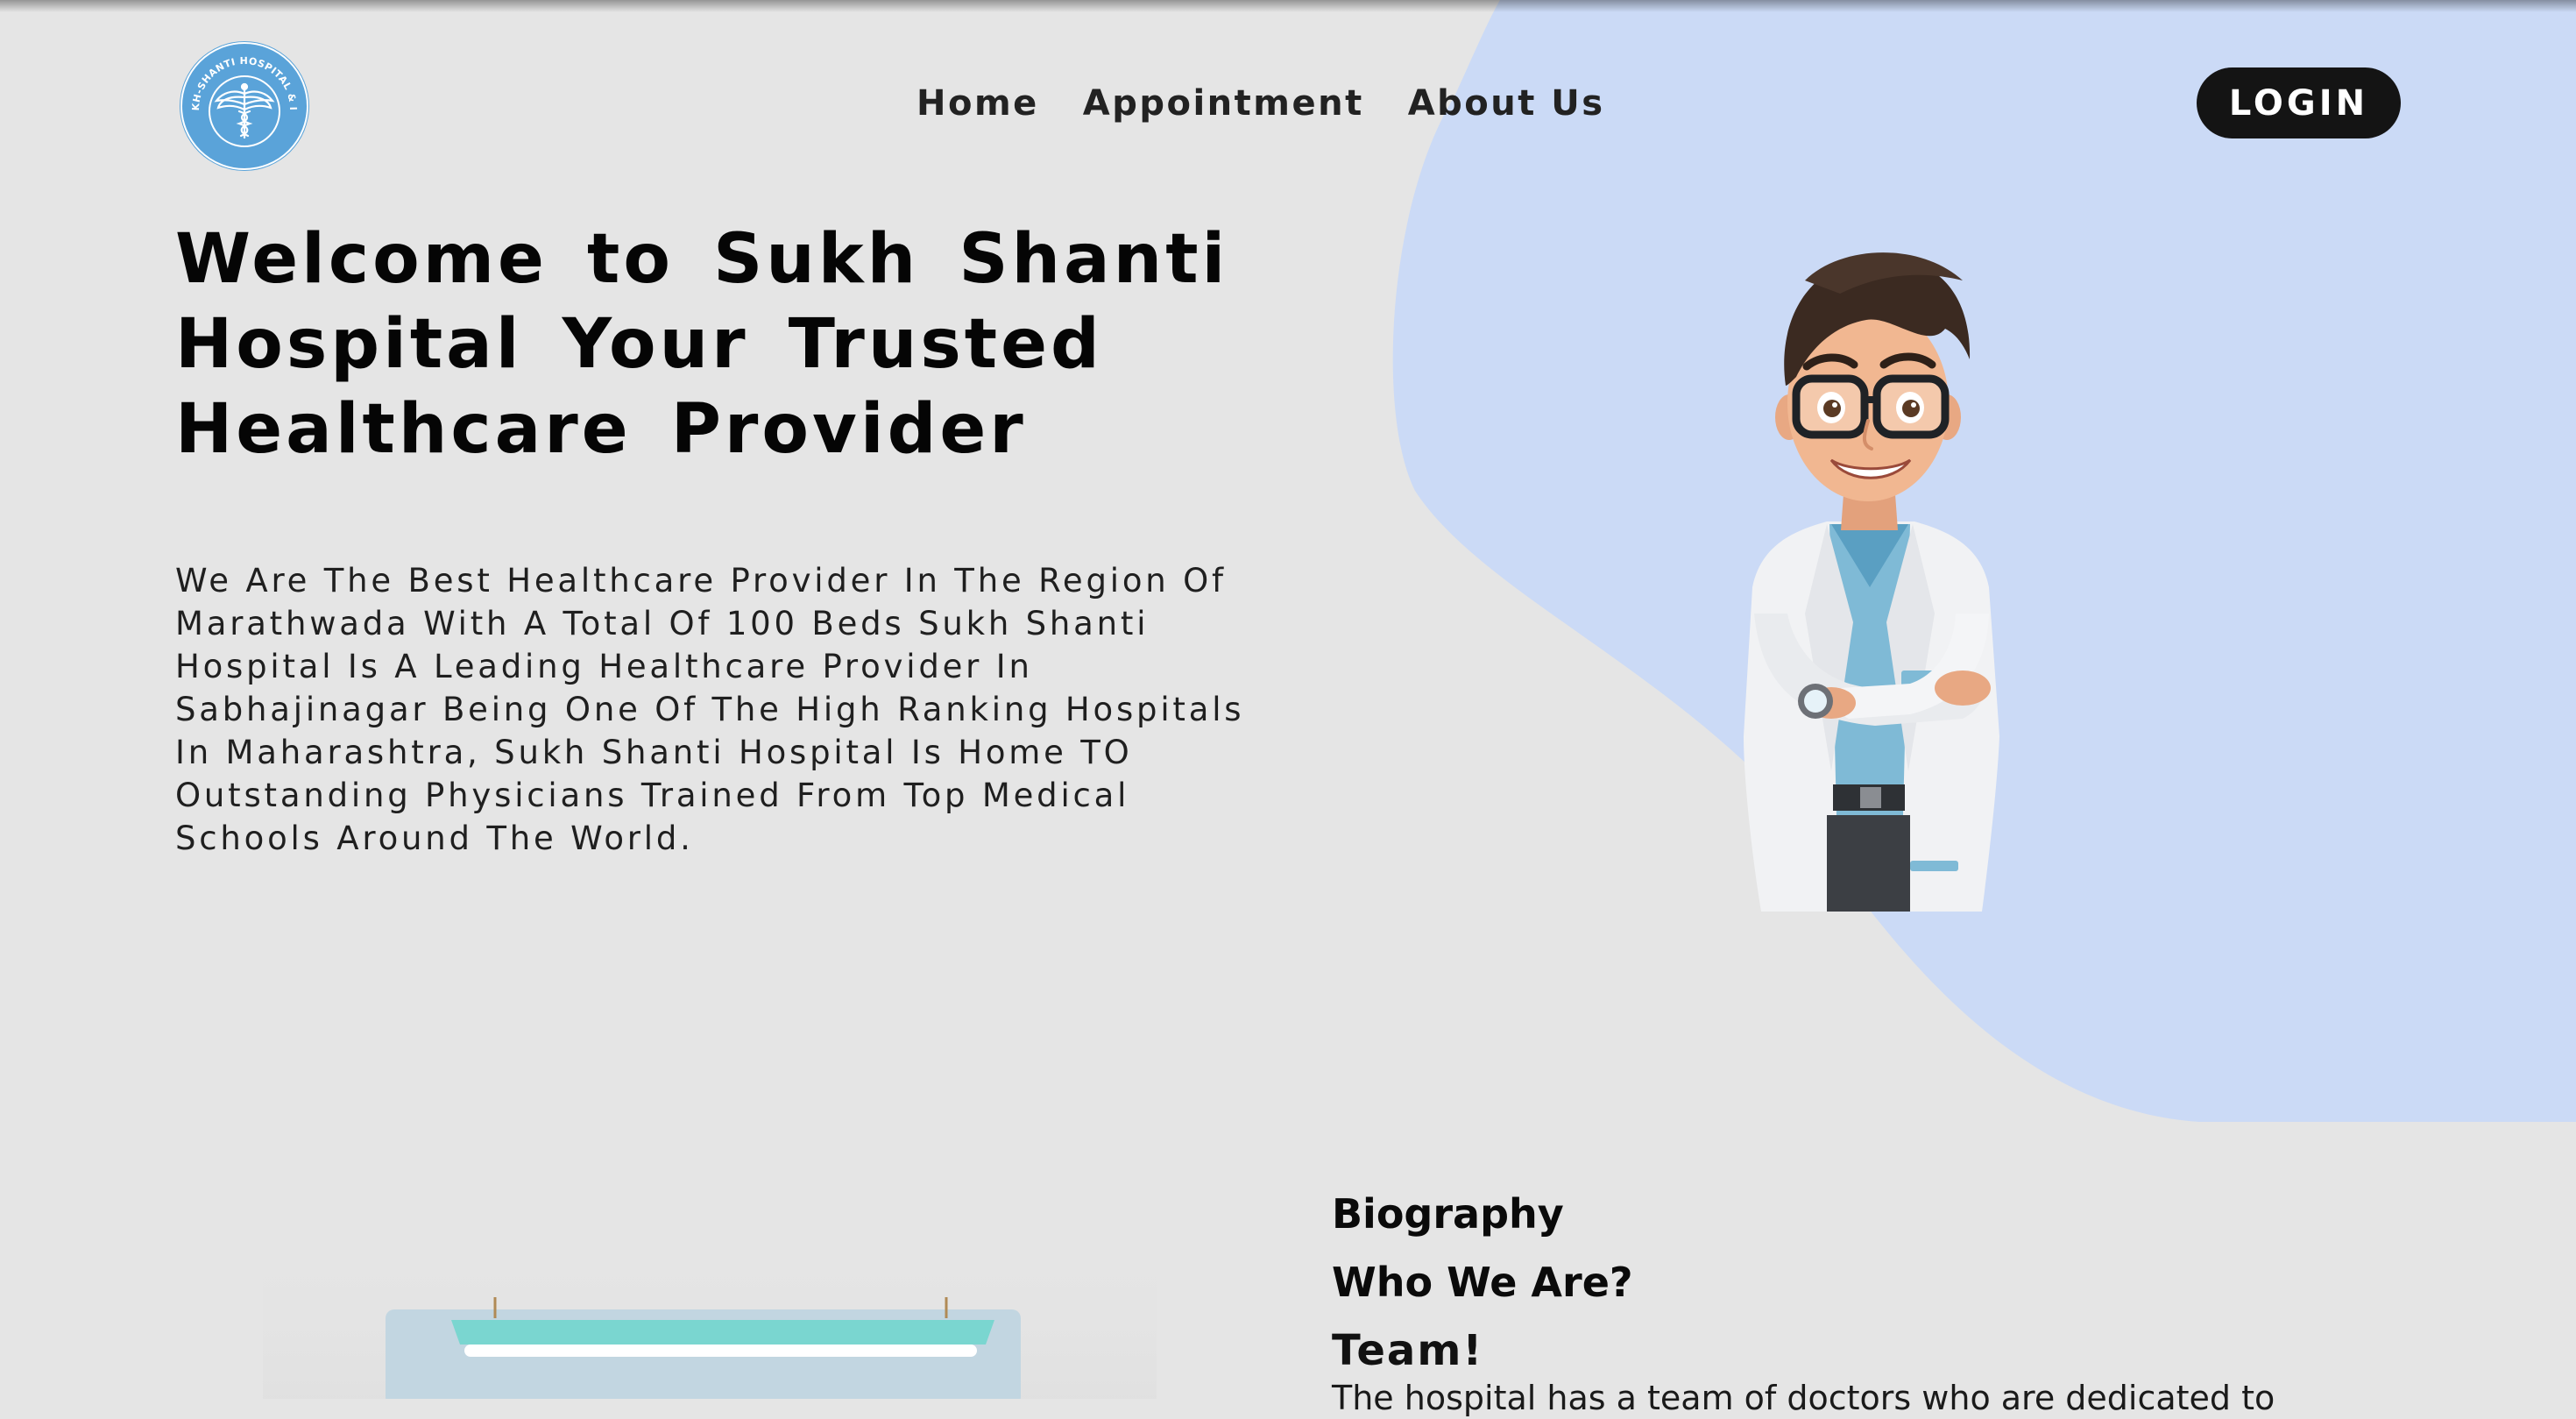  What do you see at coordinates (1482, 1282) in the screenshot?
I see `who-we-are-heading: Who We Are?` at bounding box center [1482, 1282].